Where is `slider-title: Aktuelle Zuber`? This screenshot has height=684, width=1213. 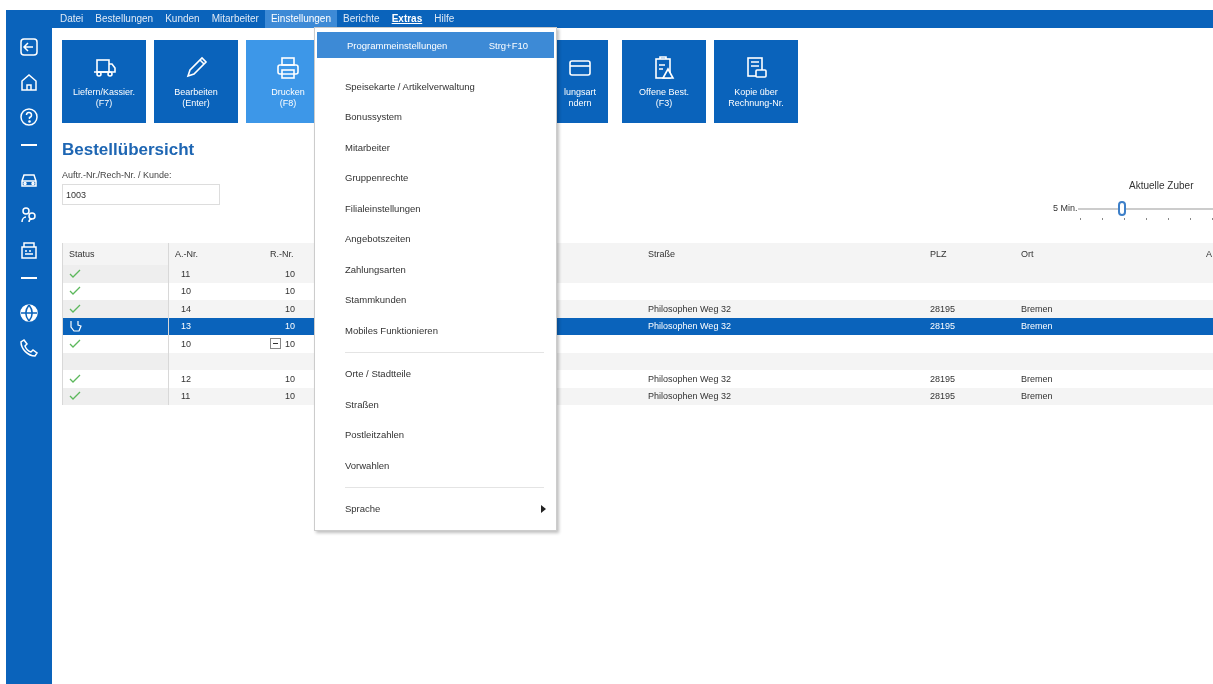 slider-title: Aktuelle Zuber is located at coordinates (1162, 185).